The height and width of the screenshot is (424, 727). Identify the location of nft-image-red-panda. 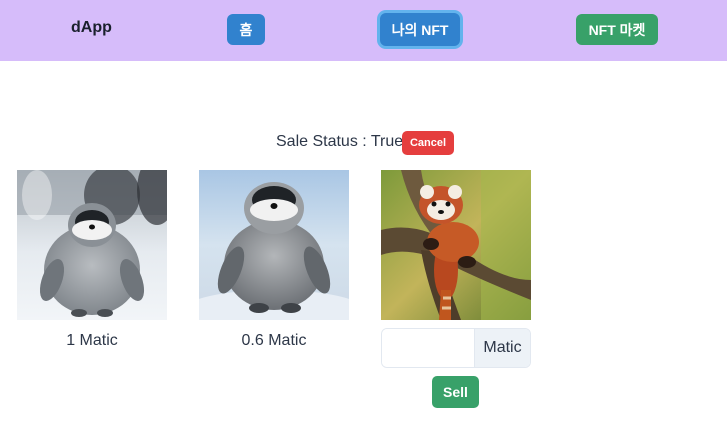
(456, 245).